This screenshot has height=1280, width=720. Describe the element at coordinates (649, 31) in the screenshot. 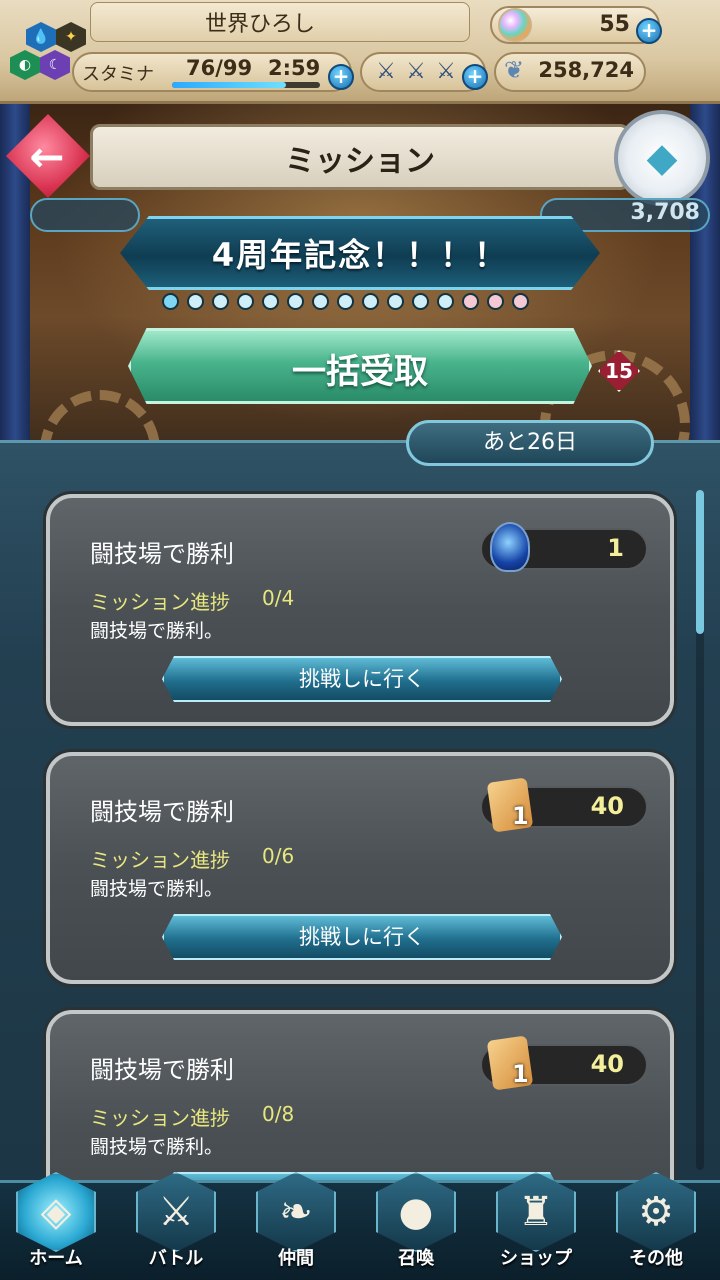

I see `add-orbs-button: +` at that location.